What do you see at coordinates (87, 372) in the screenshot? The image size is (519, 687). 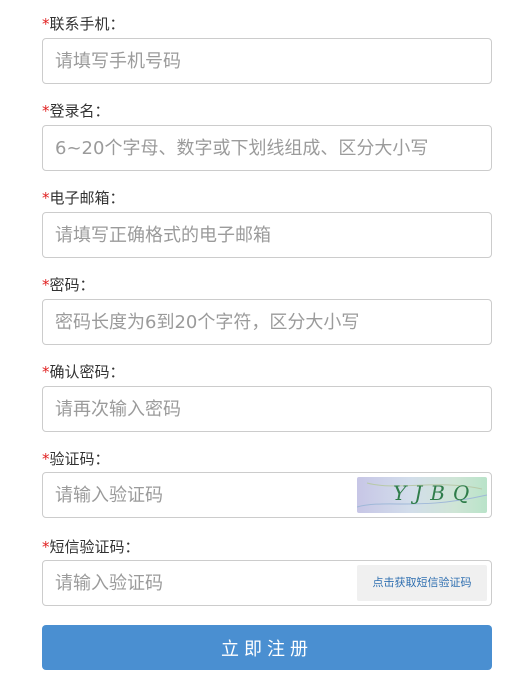 I see `confirm-password-label-text: 确认密码：` at bounding box center [87, 372].